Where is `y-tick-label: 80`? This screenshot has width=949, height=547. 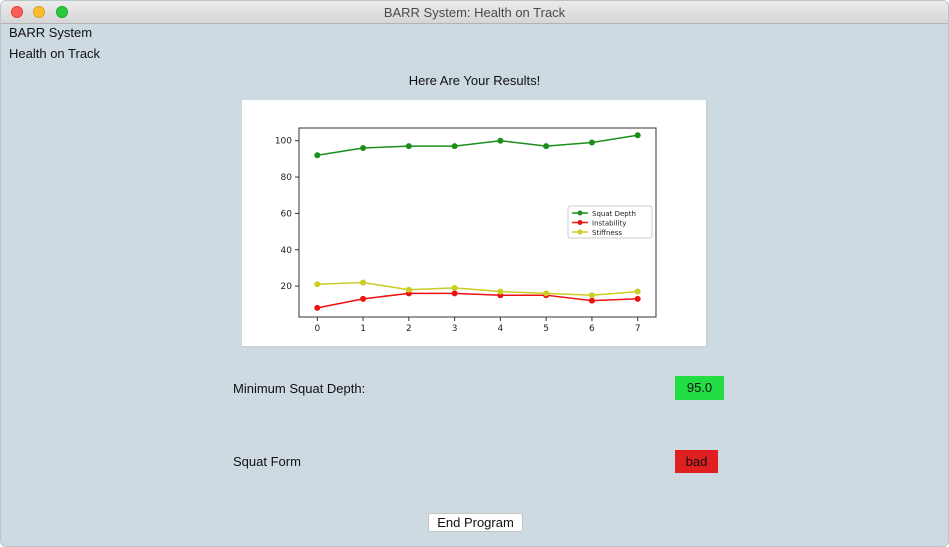
y-tick-label: 80 is located at coordinates (287, 178).